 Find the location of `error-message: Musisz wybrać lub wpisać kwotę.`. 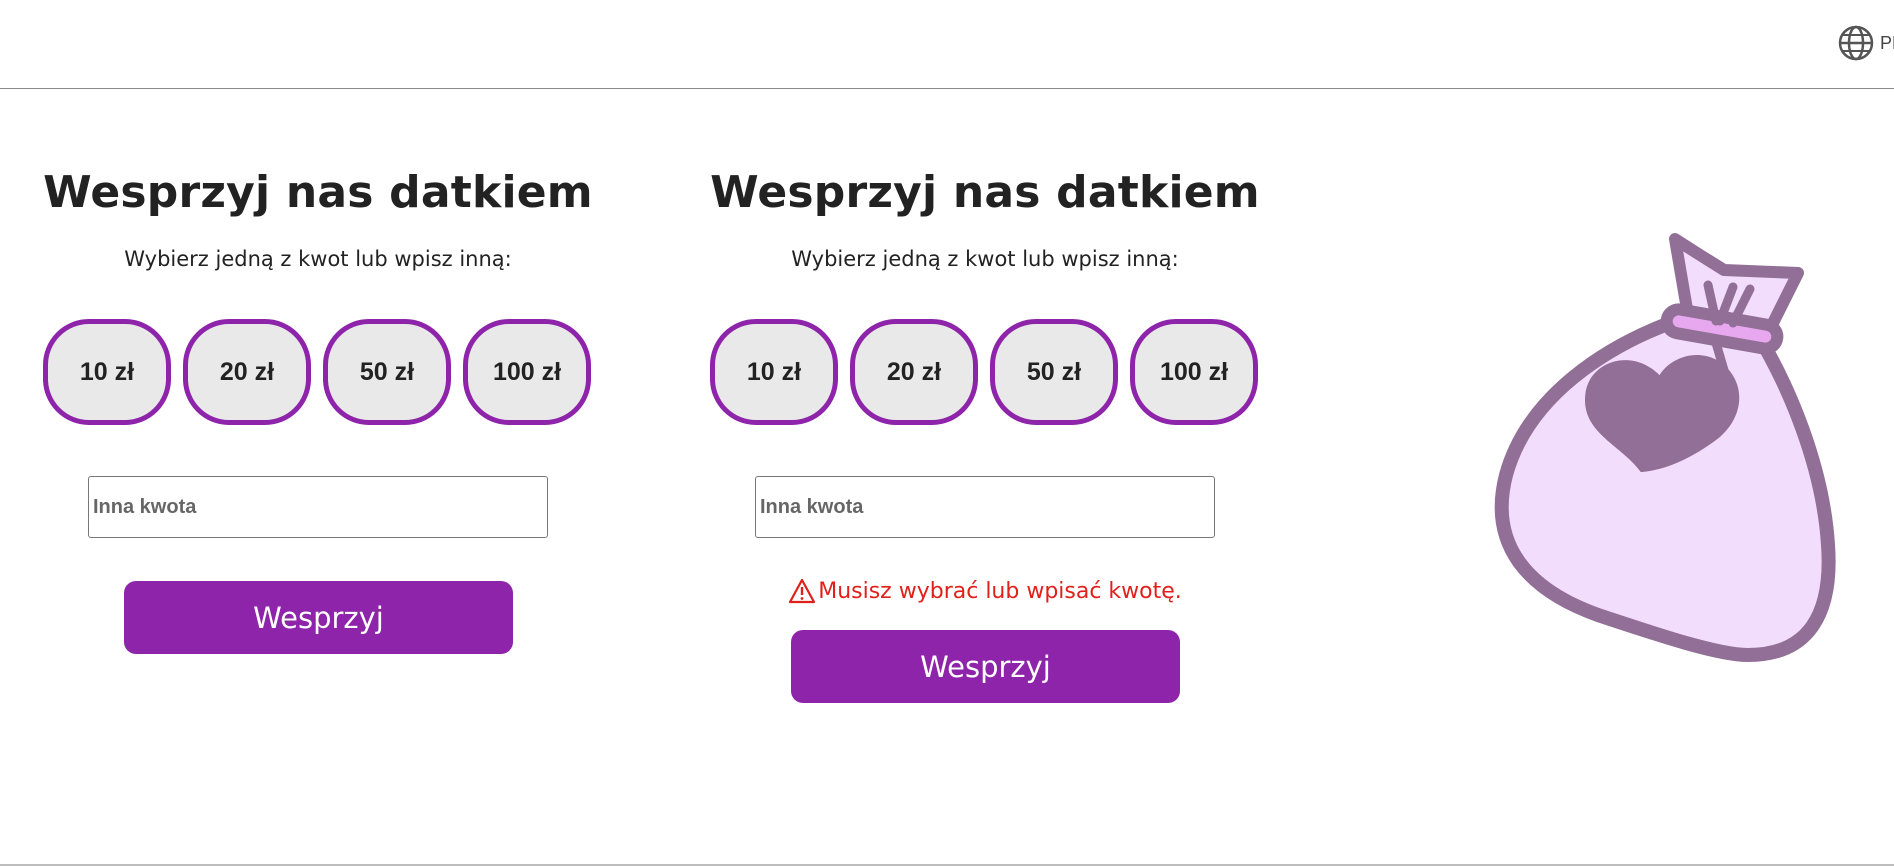

error-message: Musisz wybrać lub wpisać kwotę. is located at coordinates (985, 591).